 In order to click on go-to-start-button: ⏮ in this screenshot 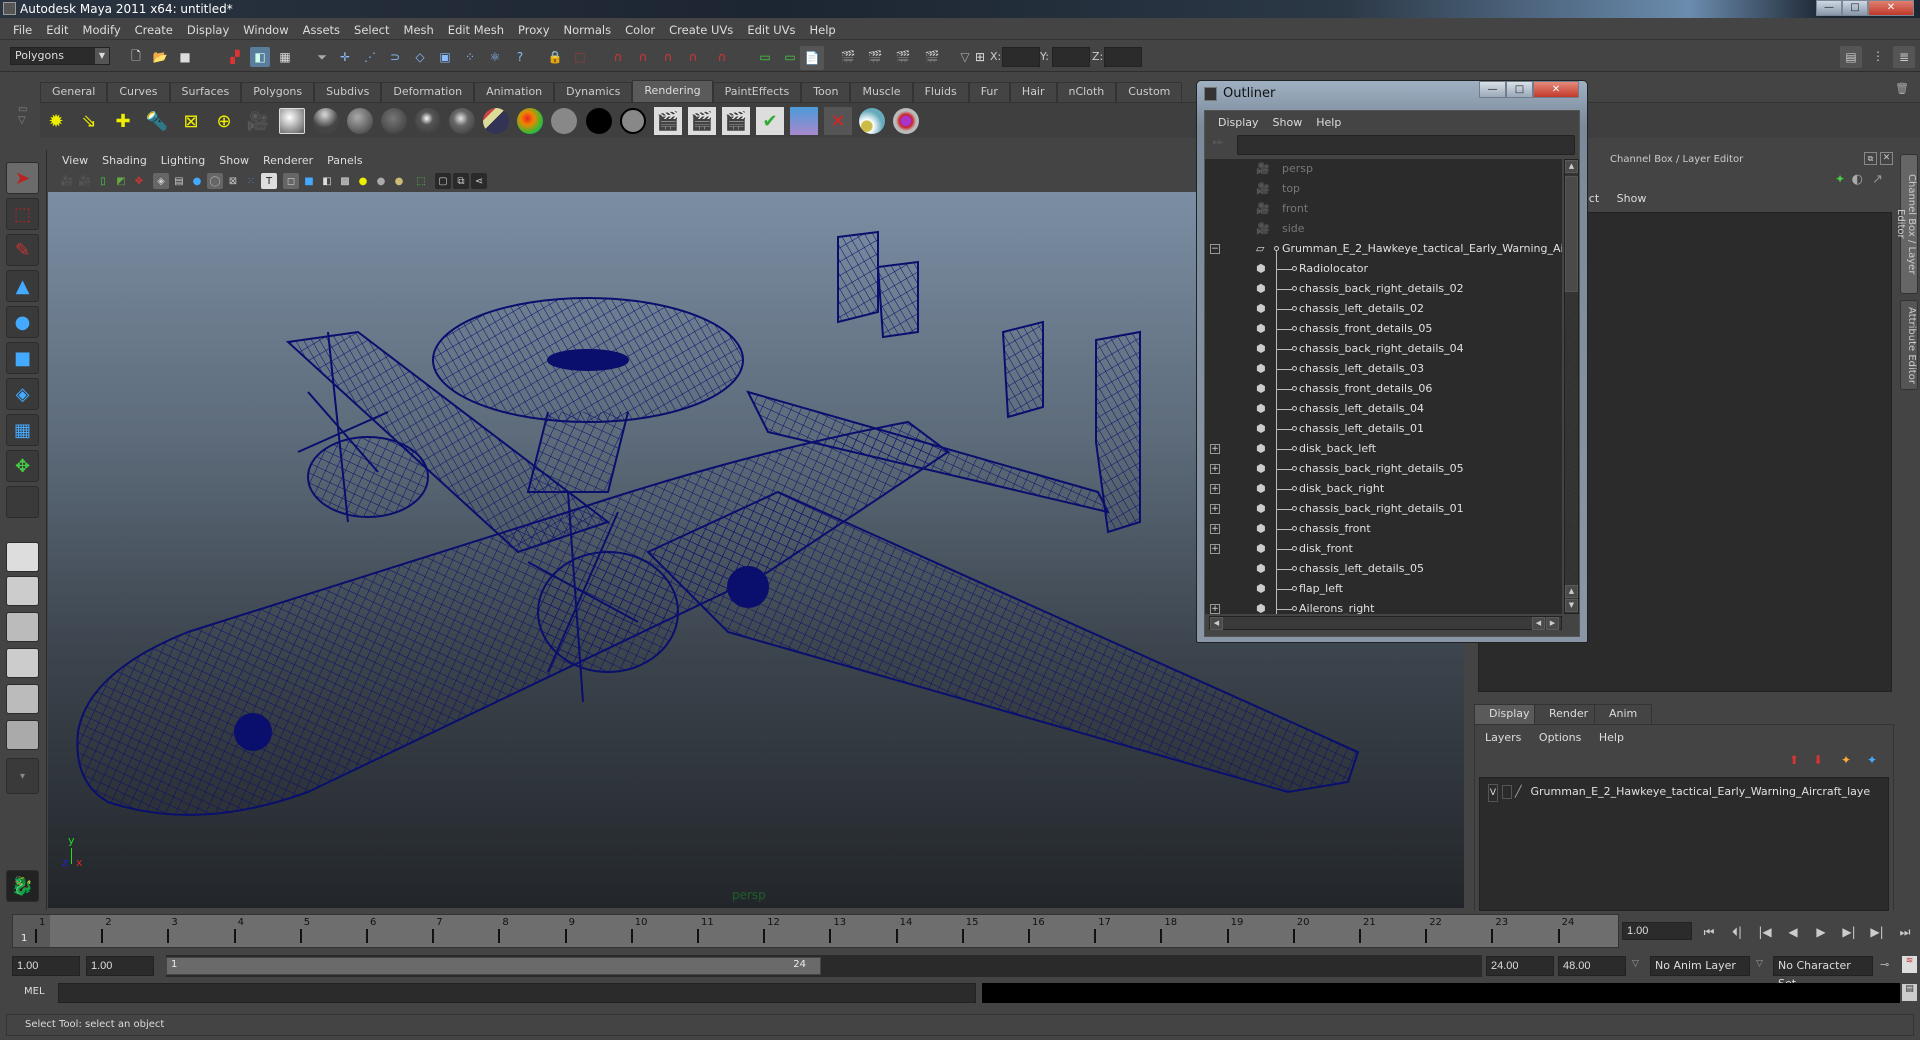, I will do `click(1709, 932)`.